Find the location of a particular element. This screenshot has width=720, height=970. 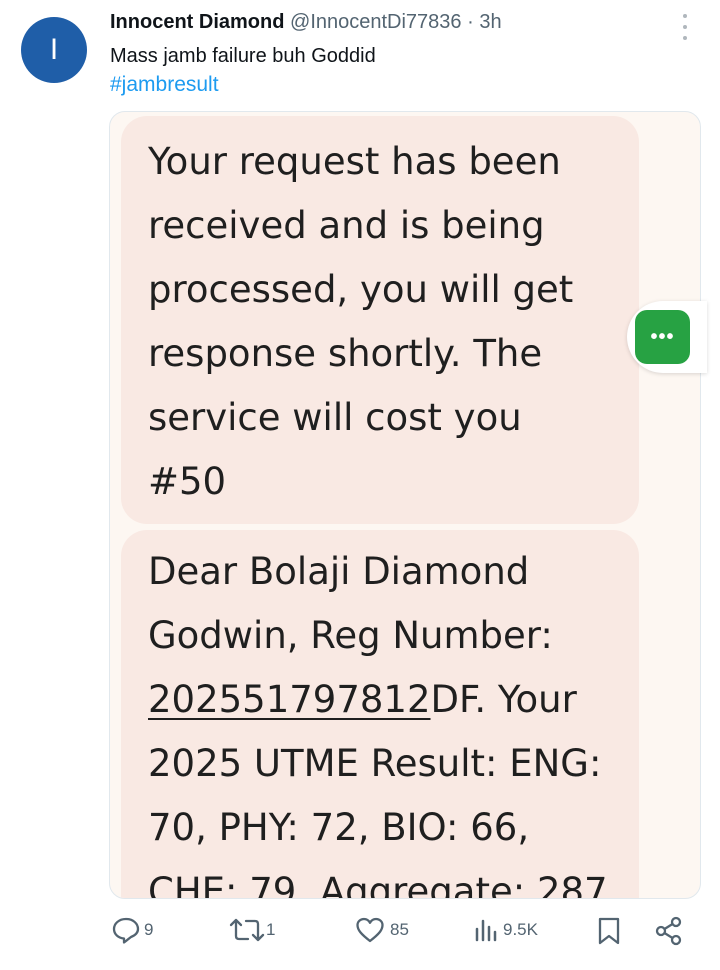

views-count: 9.5K is located at coordinates (520, 929).